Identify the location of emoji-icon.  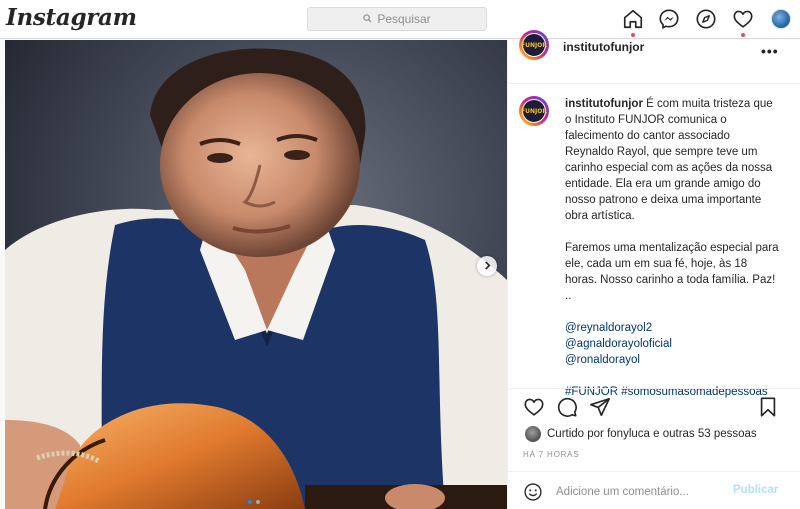
(533, 492).